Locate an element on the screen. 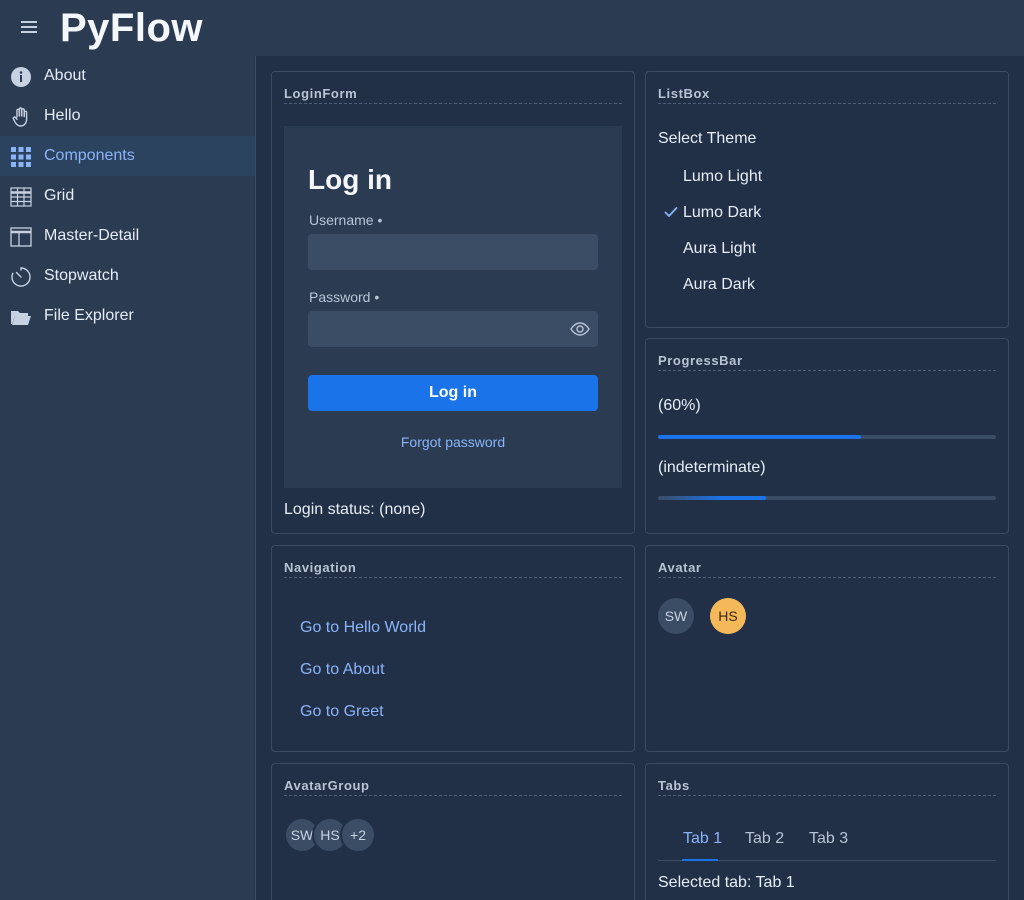 The image size is (1024, 900). username-label: Username • is located at coordinates (346, 220).